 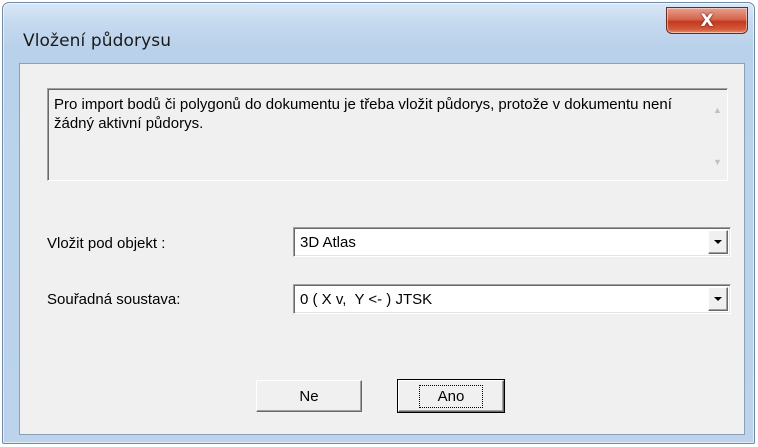 I want to click on coord-select-value: 0 ( X v, Y <- ) JTSK, so click(x=366, y=299).